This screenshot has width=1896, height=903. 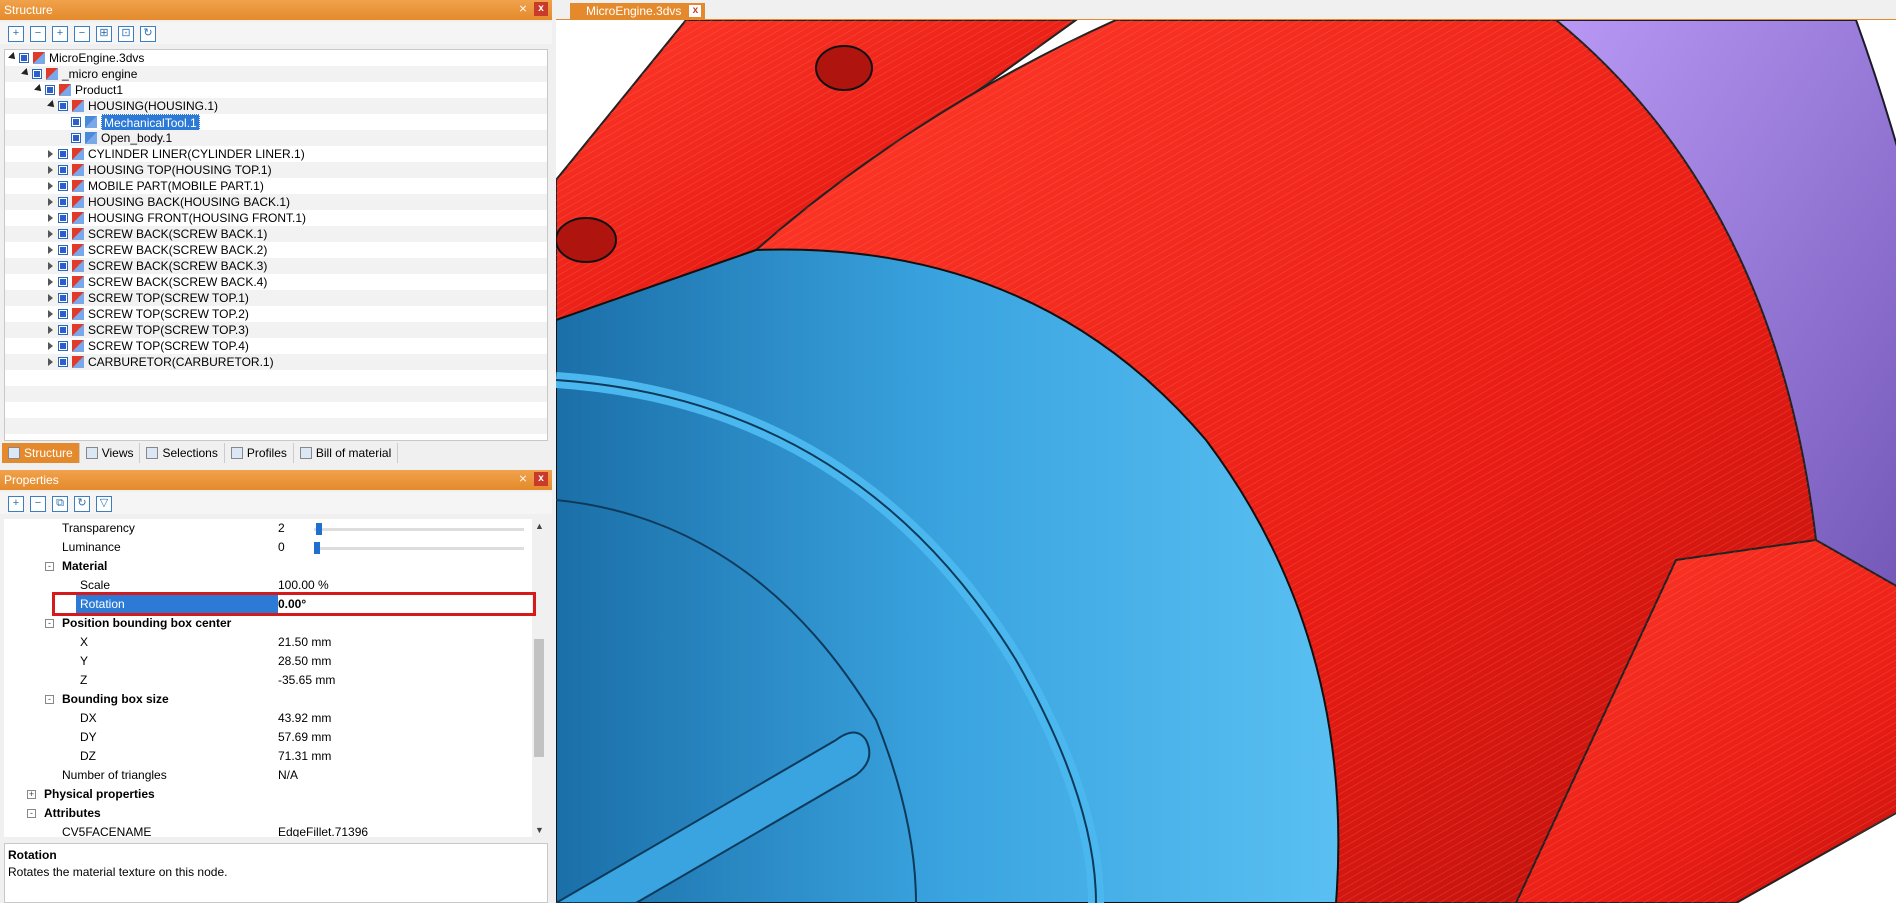 What do you see at coordinates (304, 642) in the screenshot?
I see `property-value: 21.50 mm` at bounding box center [304, 642].